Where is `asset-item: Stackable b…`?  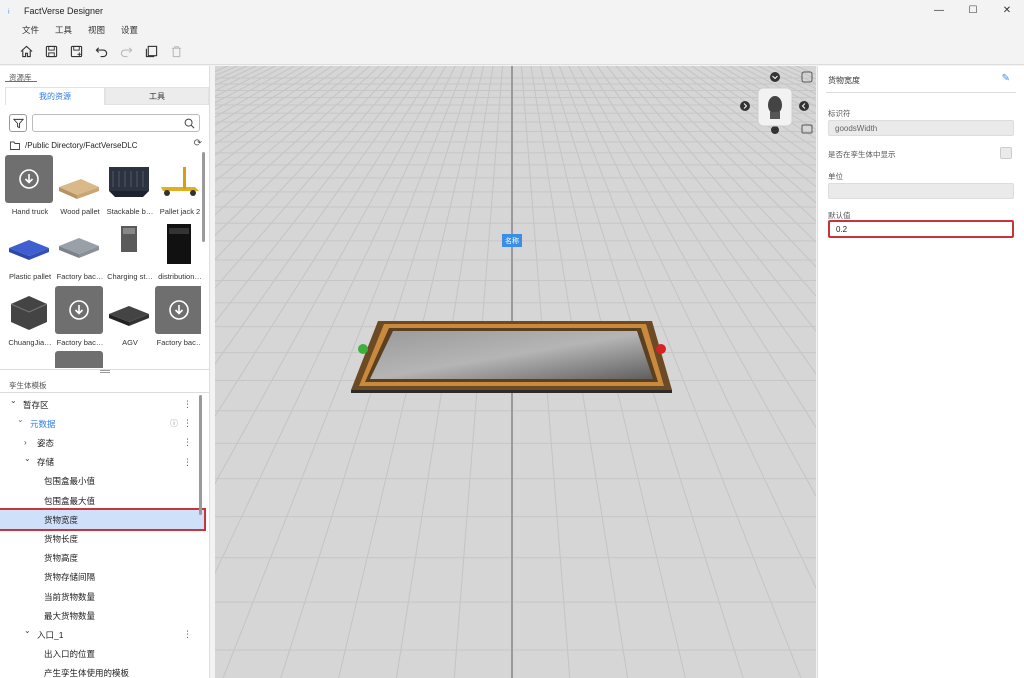
asset-item: Stackable b… is located at coordinates (129, 185).